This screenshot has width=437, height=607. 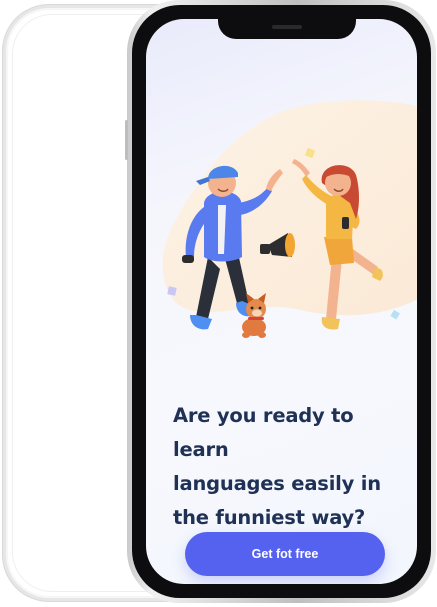 I want to click on phone-notch, so click(x=287, y=29).